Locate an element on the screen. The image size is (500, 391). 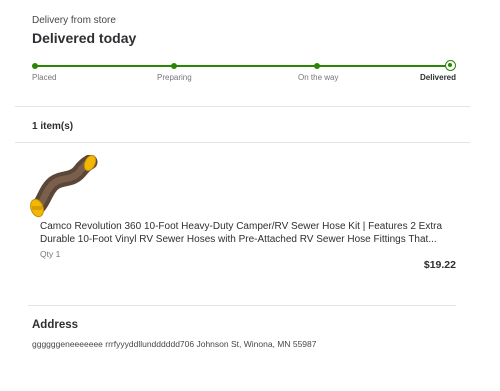
progress-line is located at coordinates (243, 66).